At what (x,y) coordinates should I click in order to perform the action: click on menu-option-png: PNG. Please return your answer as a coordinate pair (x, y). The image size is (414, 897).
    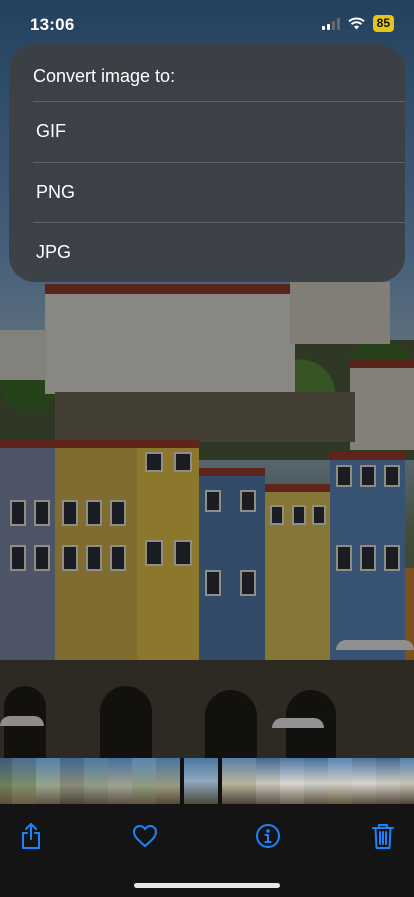
    Looking at the image, I should click on (207, 193).